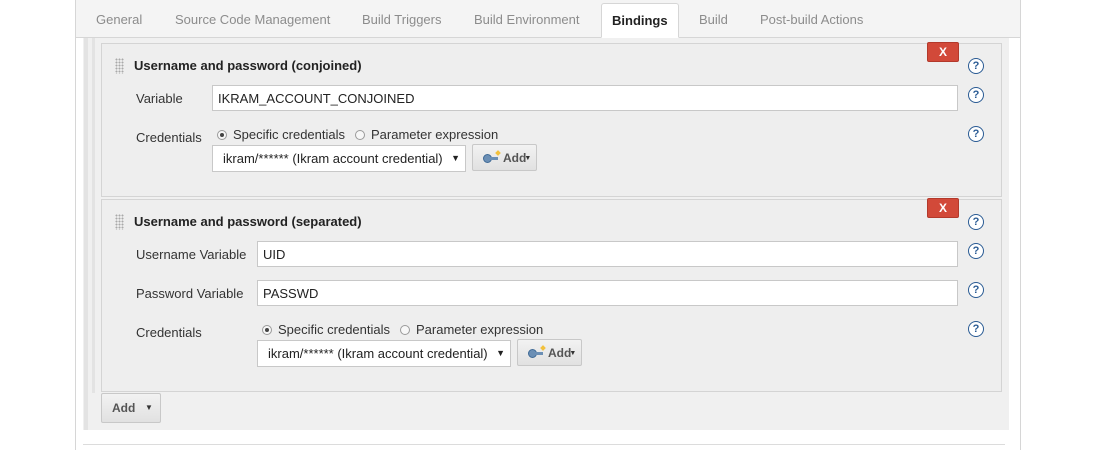  What do you see at coordinates (159, 98) in the screenshot?
I see `variable-label: Variable` at bounding box center [159, 98].